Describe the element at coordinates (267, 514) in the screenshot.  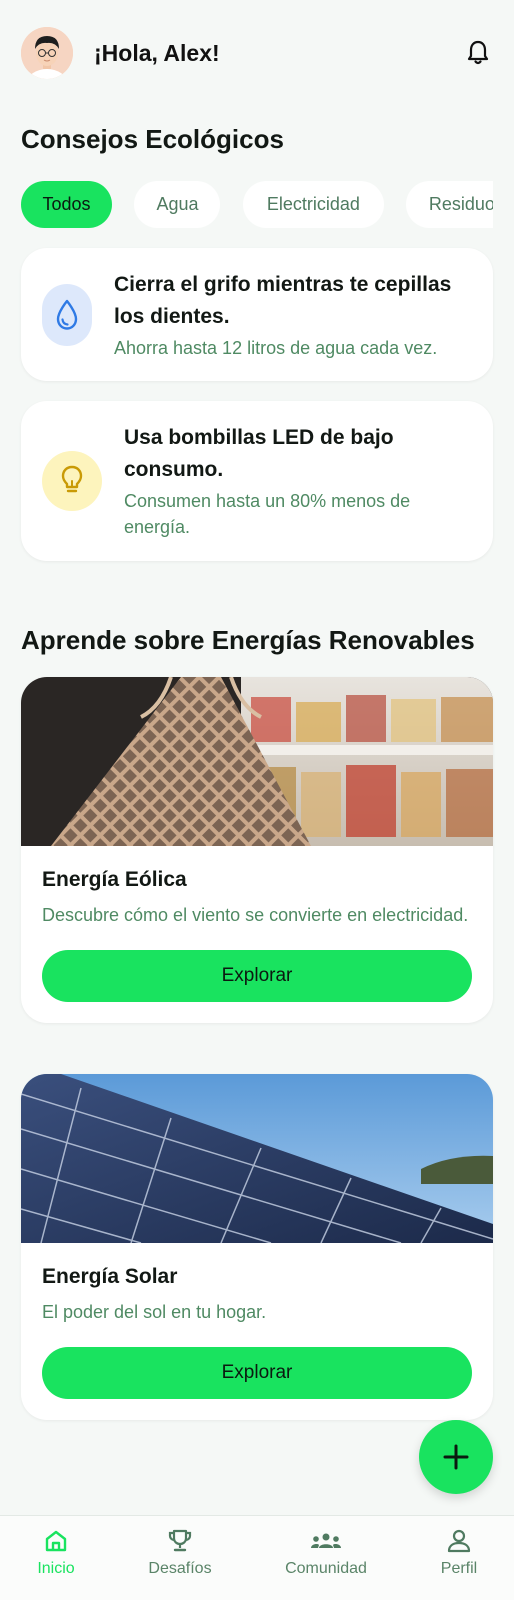
I see `tip-subtitle: Consumen hasta un 80% menos de energía.` at that location.